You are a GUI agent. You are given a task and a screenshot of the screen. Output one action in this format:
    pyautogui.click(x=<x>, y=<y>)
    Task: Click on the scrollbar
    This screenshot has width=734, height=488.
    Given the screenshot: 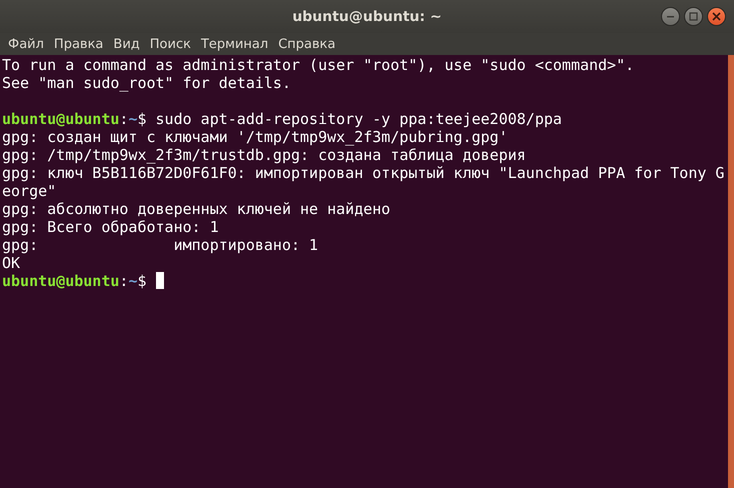 What is the action you would take?
    pyautogui.click(x=731, y=271)
    